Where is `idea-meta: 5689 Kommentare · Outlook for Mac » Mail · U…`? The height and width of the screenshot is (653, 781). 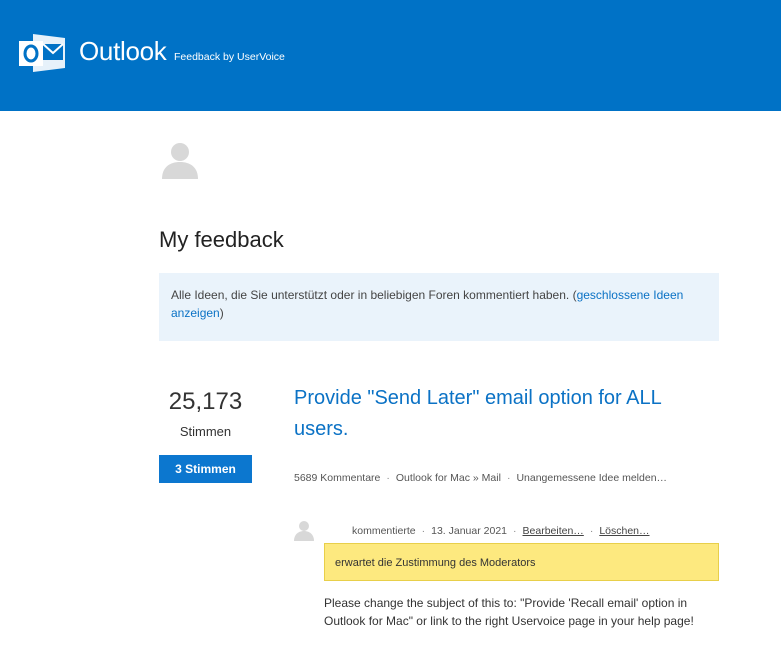
idea-meta: 5689 Kommentare · Outlook for Mac » Mail · U… is located at coordinates (480, 478).